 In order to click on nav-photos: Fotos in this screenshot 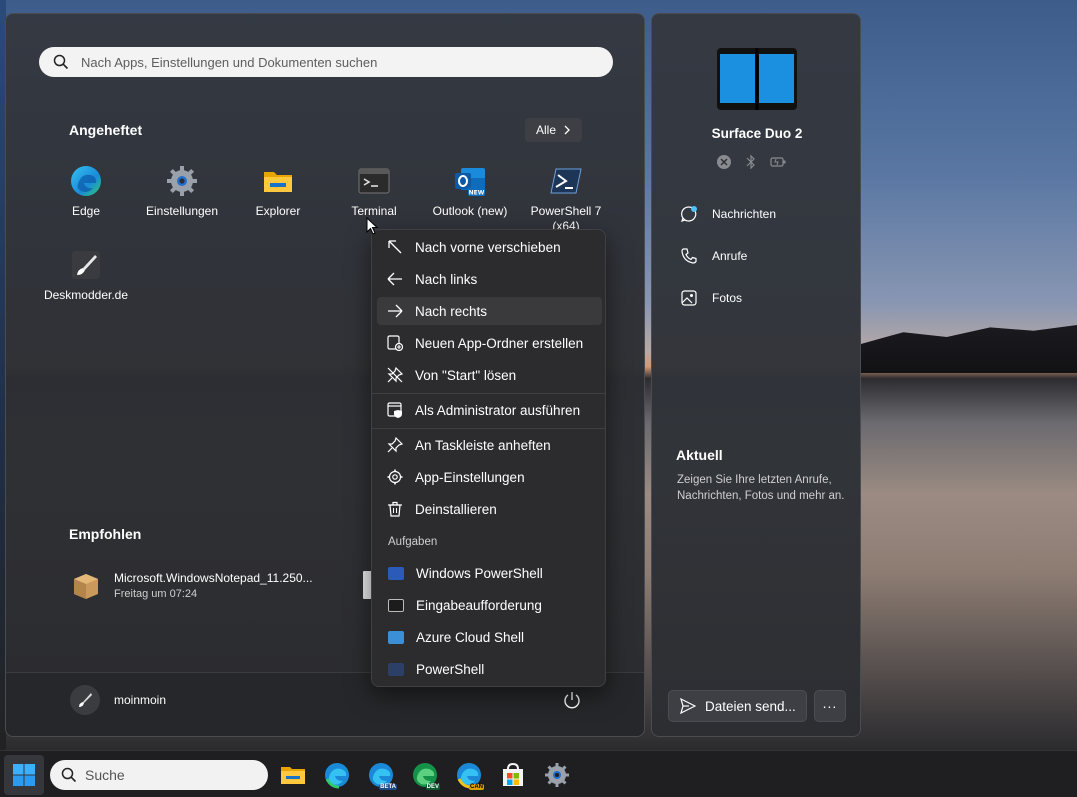, I will do `click(711, 298)`.